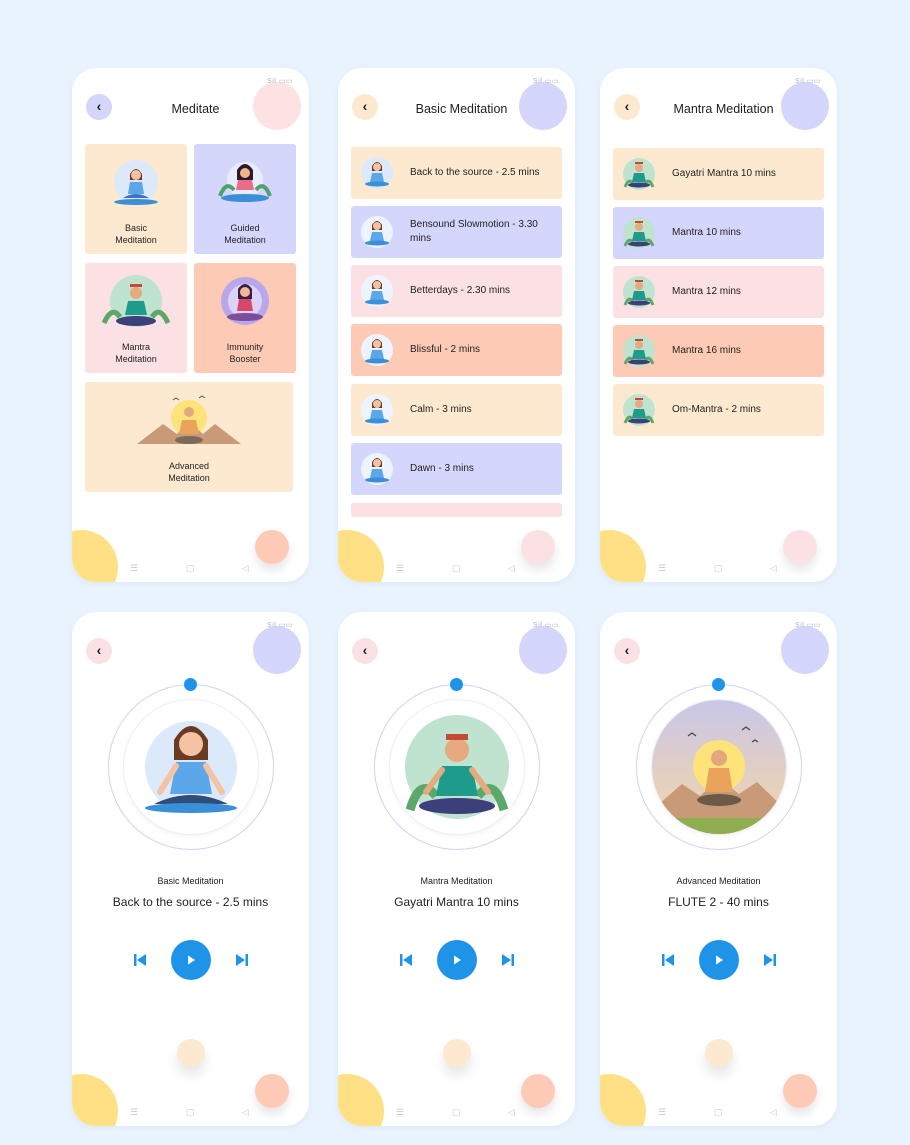 This screenshot has height=1145, width=910. I want to click on list-item-label: Mantra 16 mins, so click(706, 350).